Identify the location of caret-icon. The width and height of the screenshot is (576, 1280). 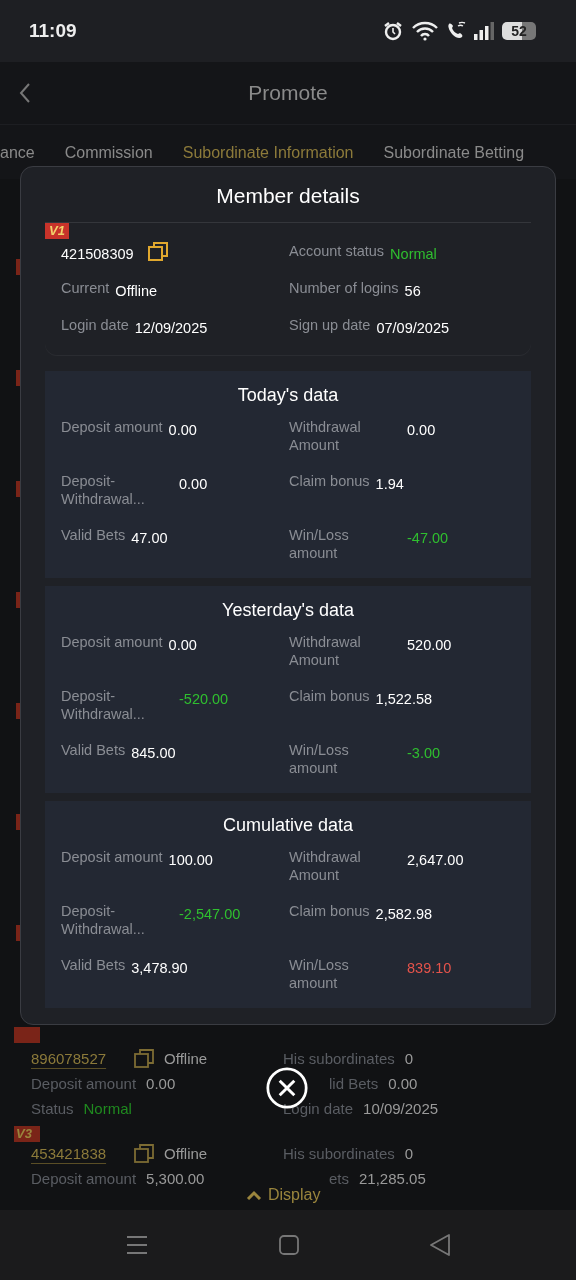
(254, 1195).